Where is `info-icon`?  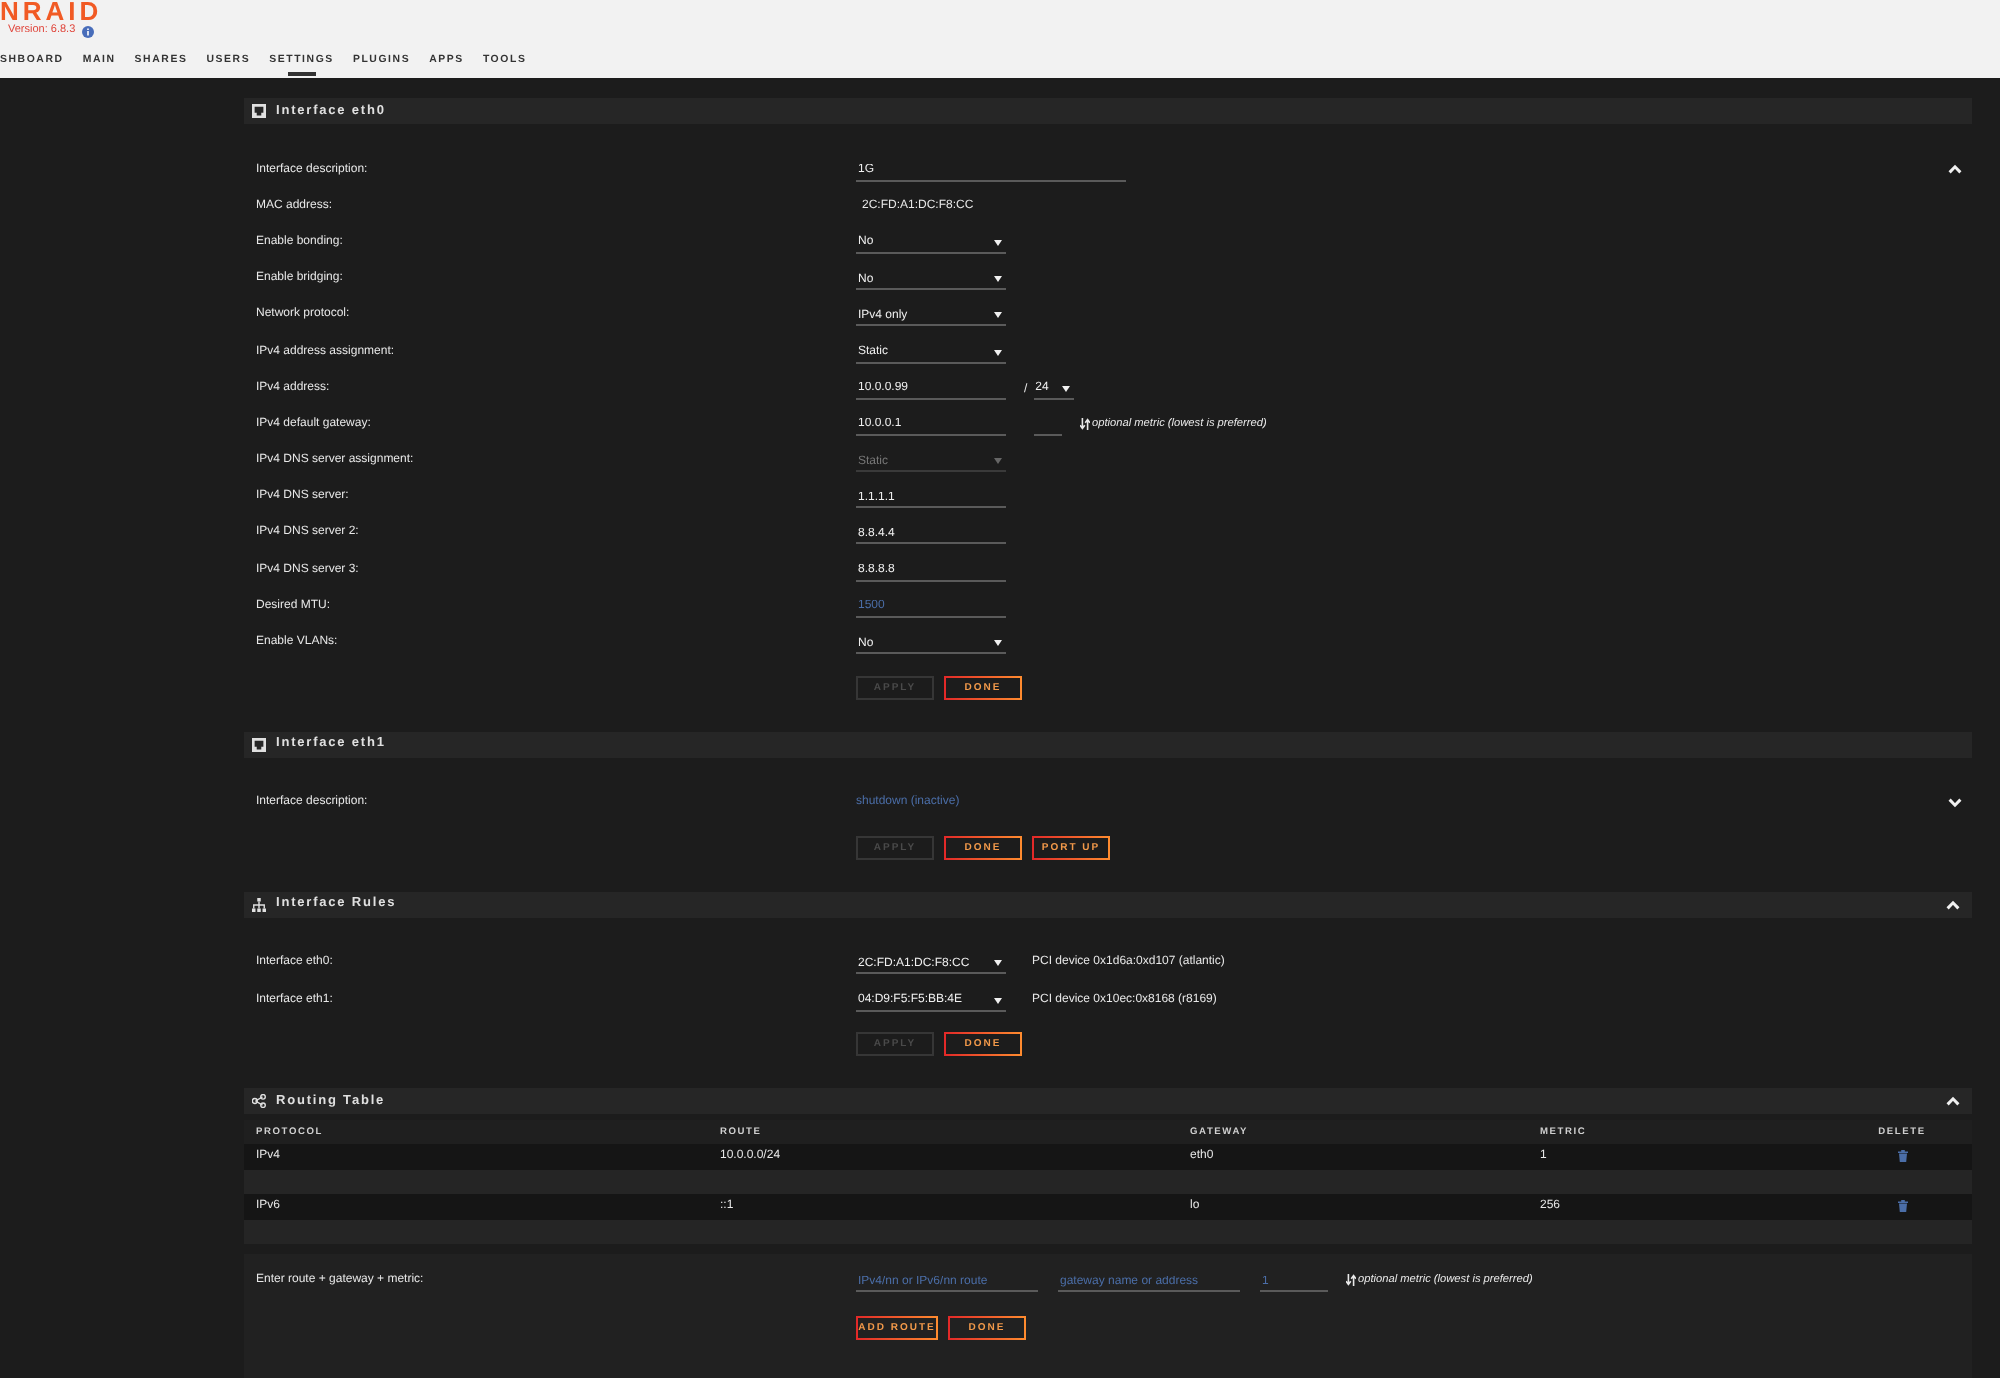 info-icon is located at coordinates (87, 31).